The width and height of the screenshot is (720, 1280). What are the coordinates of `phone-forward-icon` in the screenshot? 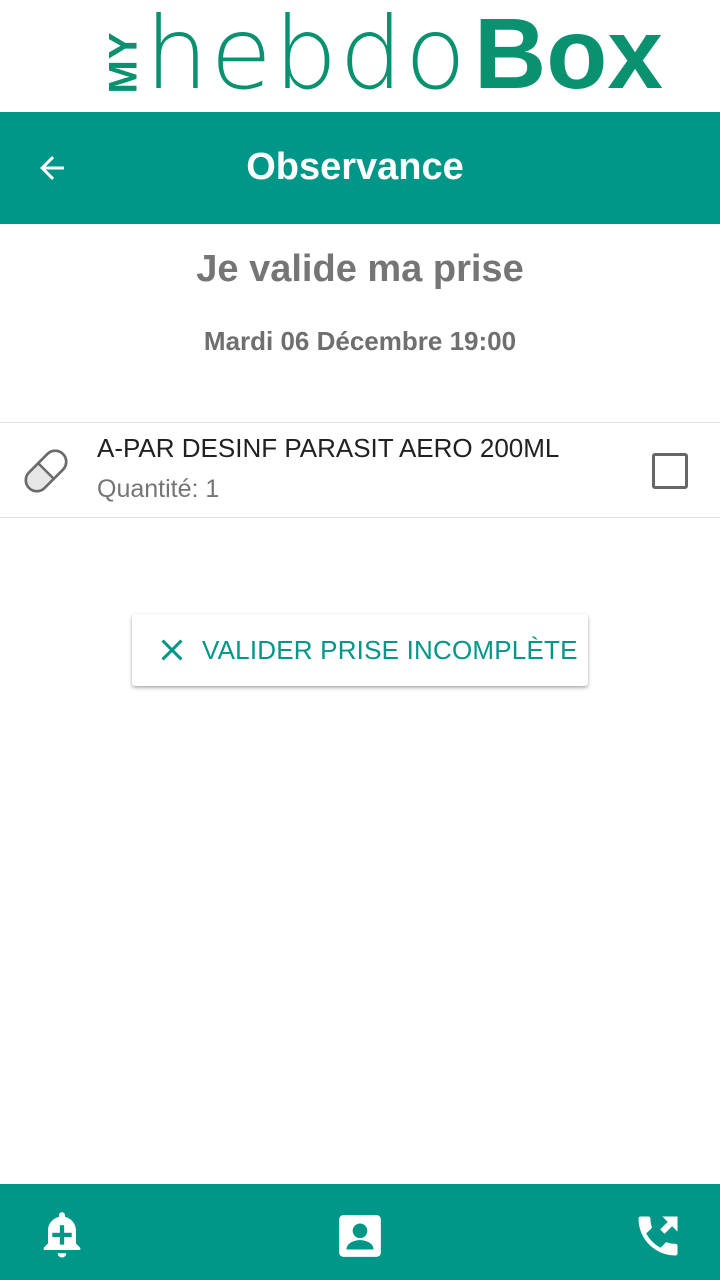 It's located at (658, 1236).